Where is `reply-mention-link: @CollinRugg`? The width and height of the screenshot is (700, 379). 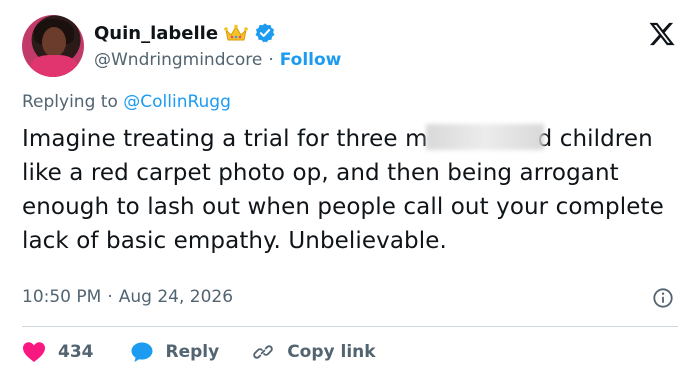 reply-mention-link: @CollinRugg is located at coordinates (177, 102).